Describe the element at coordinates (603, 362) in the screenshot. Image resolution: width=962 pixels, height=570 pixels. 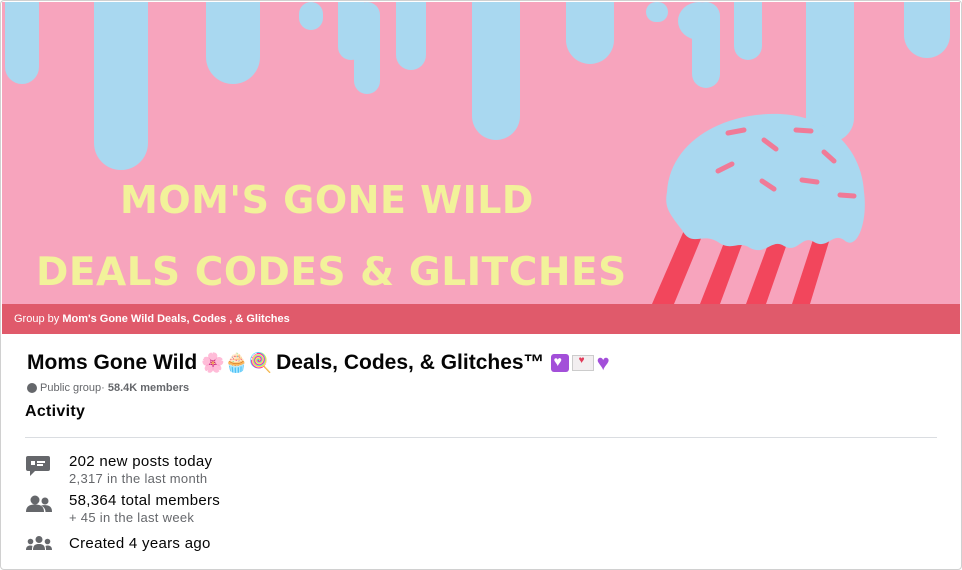
I see `purple-heart-icon: ♥` at that location.